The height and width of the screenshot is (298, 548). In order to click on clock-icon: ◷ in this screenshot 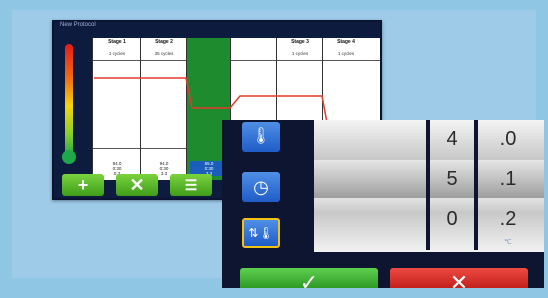, I will do `click(261, 187)`.